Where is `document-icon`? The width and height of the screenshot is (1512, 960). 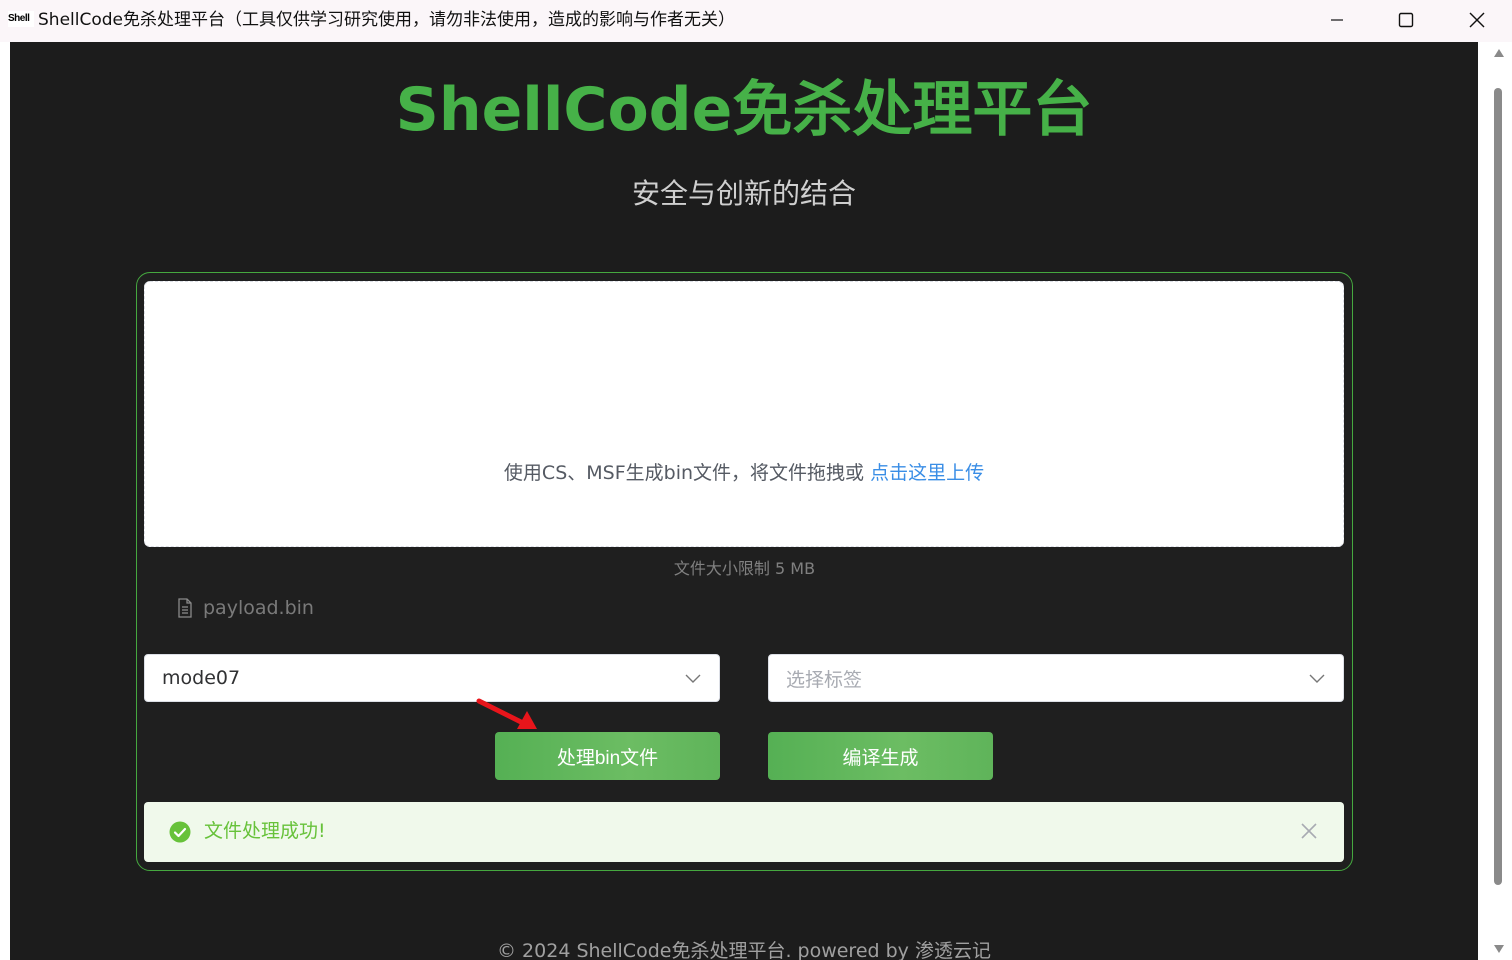 document-icon is located at coordinates (185, 608).